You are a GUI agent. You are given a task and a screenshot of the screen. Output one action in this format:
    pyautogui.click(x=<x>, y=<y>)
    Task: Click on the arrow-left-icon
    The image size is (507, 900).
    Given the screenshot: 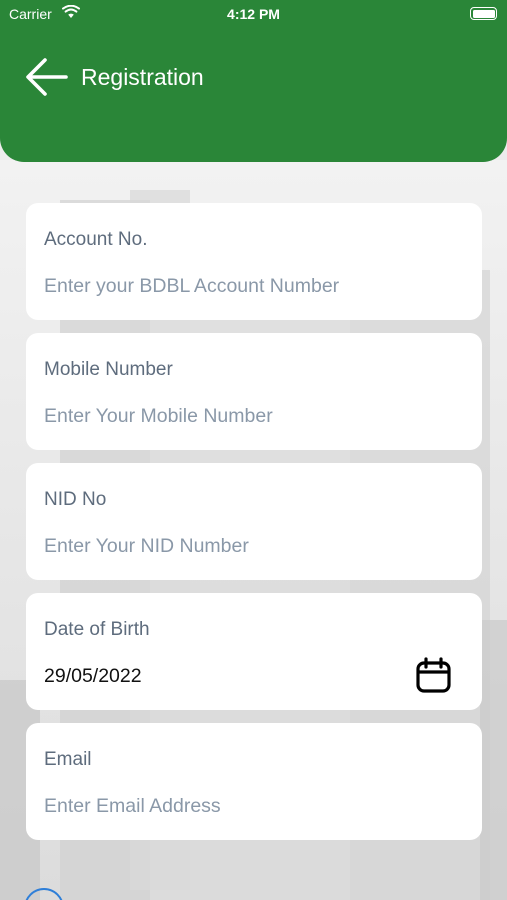 What is the action you would take?
    pyautogui.click(x=46, y=77)
    